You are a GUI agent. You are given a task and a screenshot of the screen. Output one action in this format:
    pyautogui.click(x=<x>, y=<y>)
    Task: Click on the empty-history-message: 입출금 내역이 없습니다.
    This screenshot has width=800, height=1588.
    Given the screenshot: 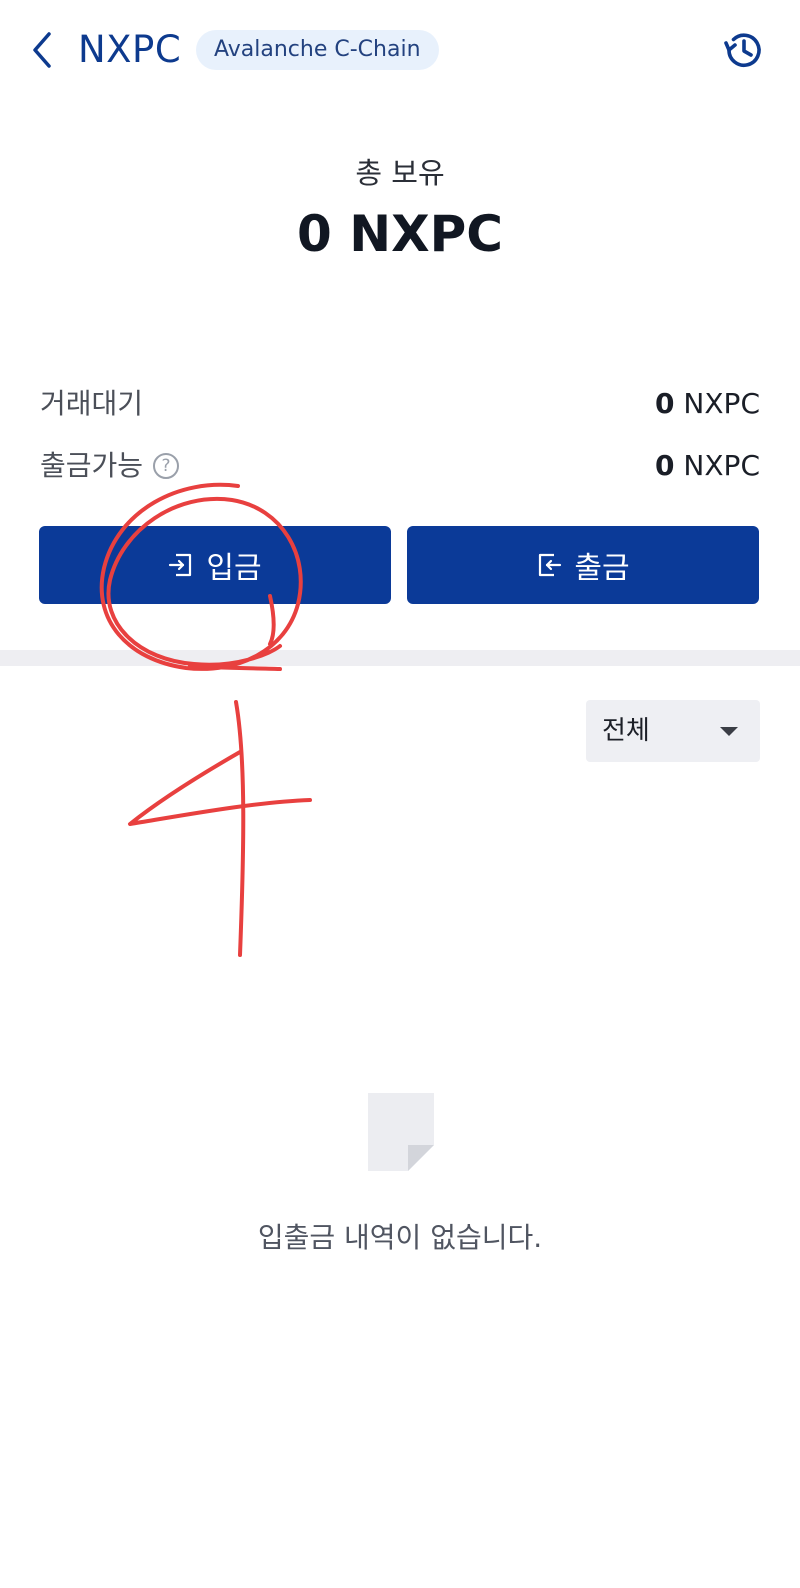 What is the action you would take?
    pyautogui.click(x=400, y=1237)
    